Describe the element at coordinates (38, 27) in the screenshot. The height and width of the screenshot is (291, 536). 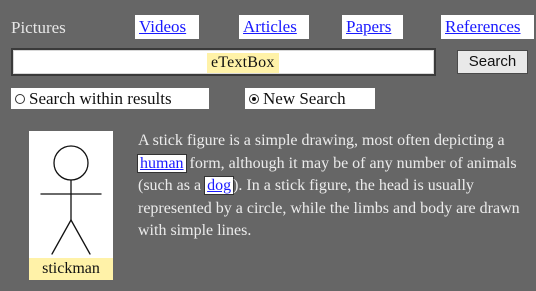
I see `nav-label-pictures: Pictures` at that location.